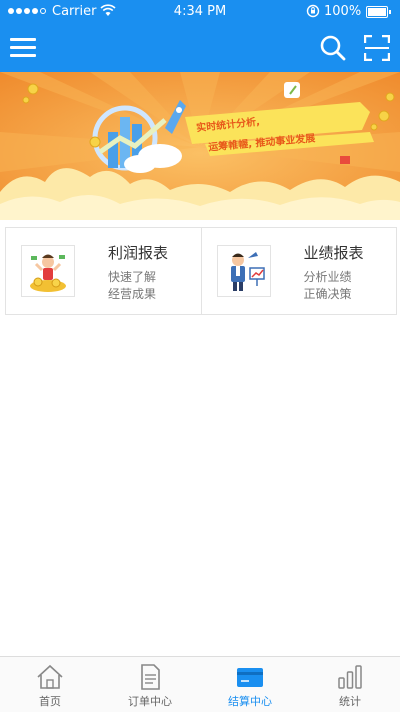  Describe the element at coordinates (250, 701) in the screenshot. I see `tab-settlement-center-label: 结算中心` at that location.